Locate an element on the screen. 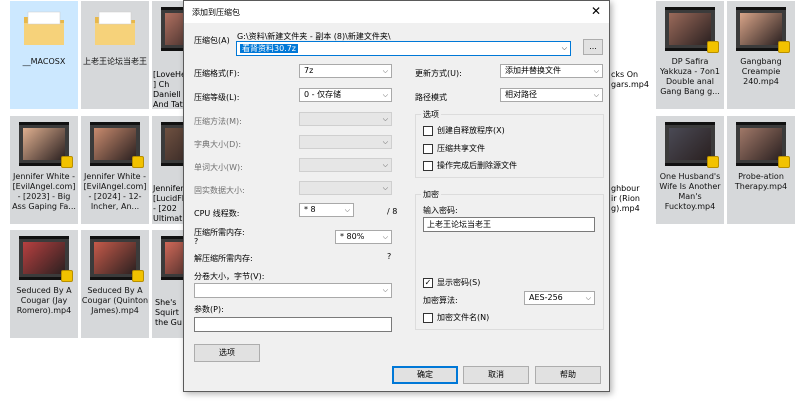 This screenshot has width=800, height=406. file-name: 上老王论坛当老王 is located at coordinates (115, 61).